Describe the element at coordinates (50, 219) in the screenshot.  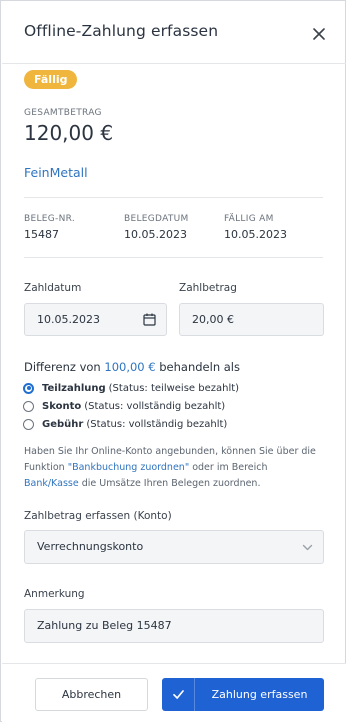
I see `beleg-nr-label: BELEG-NR.` at that location.